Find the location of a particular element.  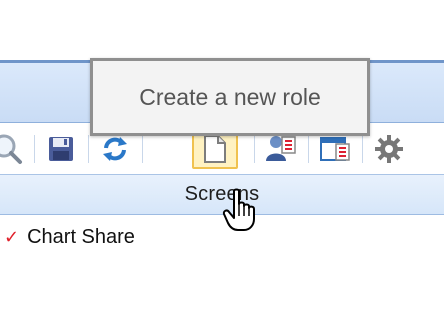

tooltip: Create a new role is located at coordinates (230, 97).